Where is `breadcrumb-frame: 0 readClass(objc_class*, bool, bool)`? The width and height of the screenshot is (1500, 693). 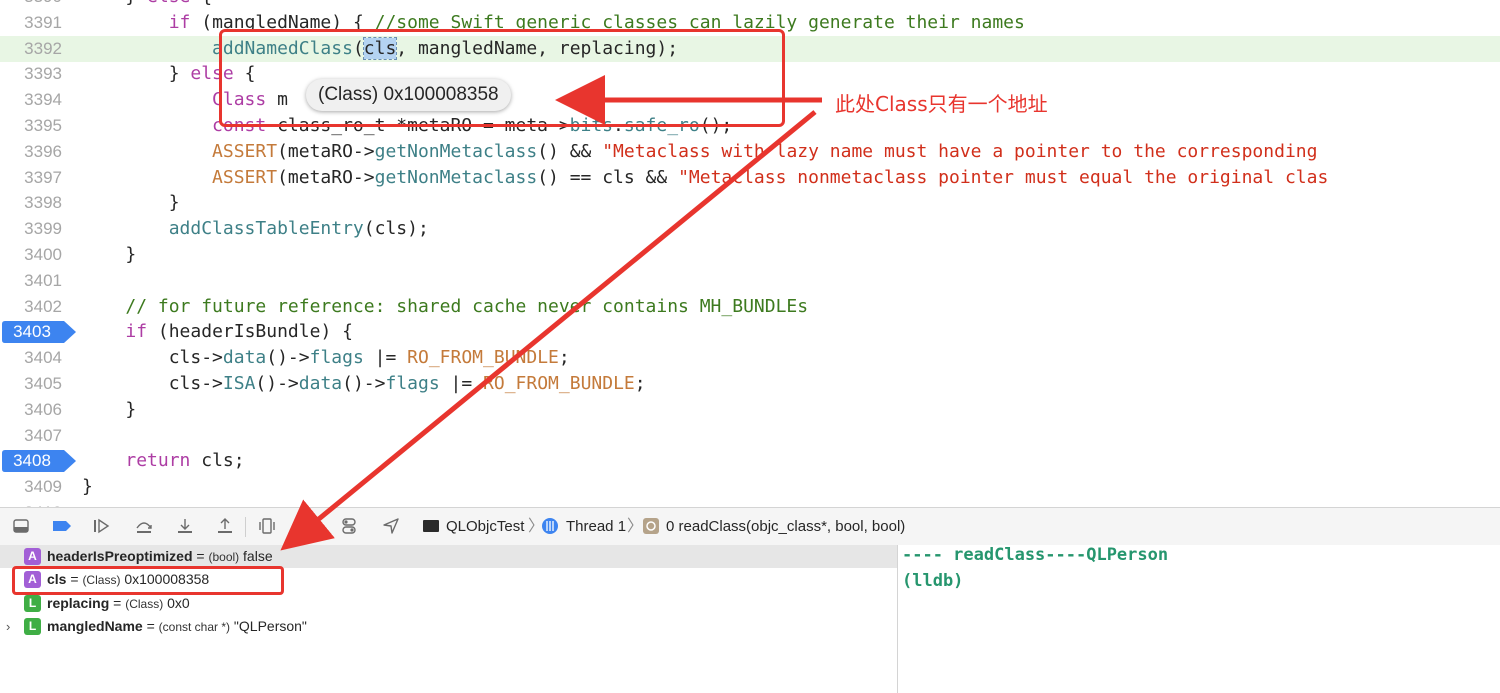
breadcrumb-frame: 0 readClass(objc_class*, bool, bool) is located at coordinates (785, 526).